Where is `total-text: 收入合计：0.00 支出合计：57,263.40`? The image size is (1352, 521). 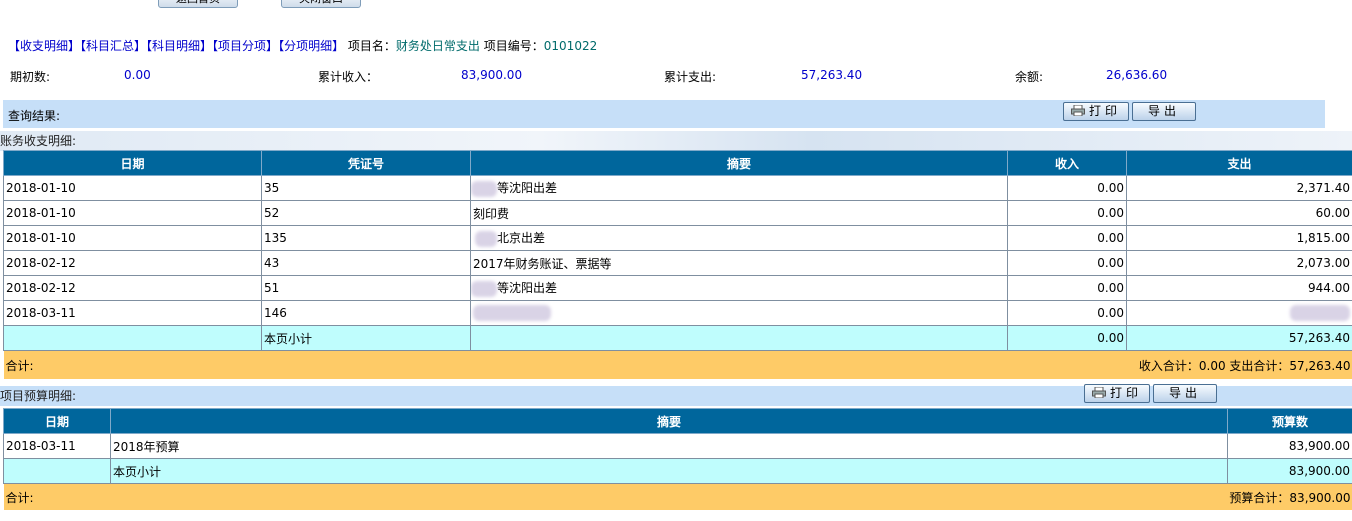
total-text: 收入合计：0.00 支出合计：57,263.40 is located at coordinates (911, 364).